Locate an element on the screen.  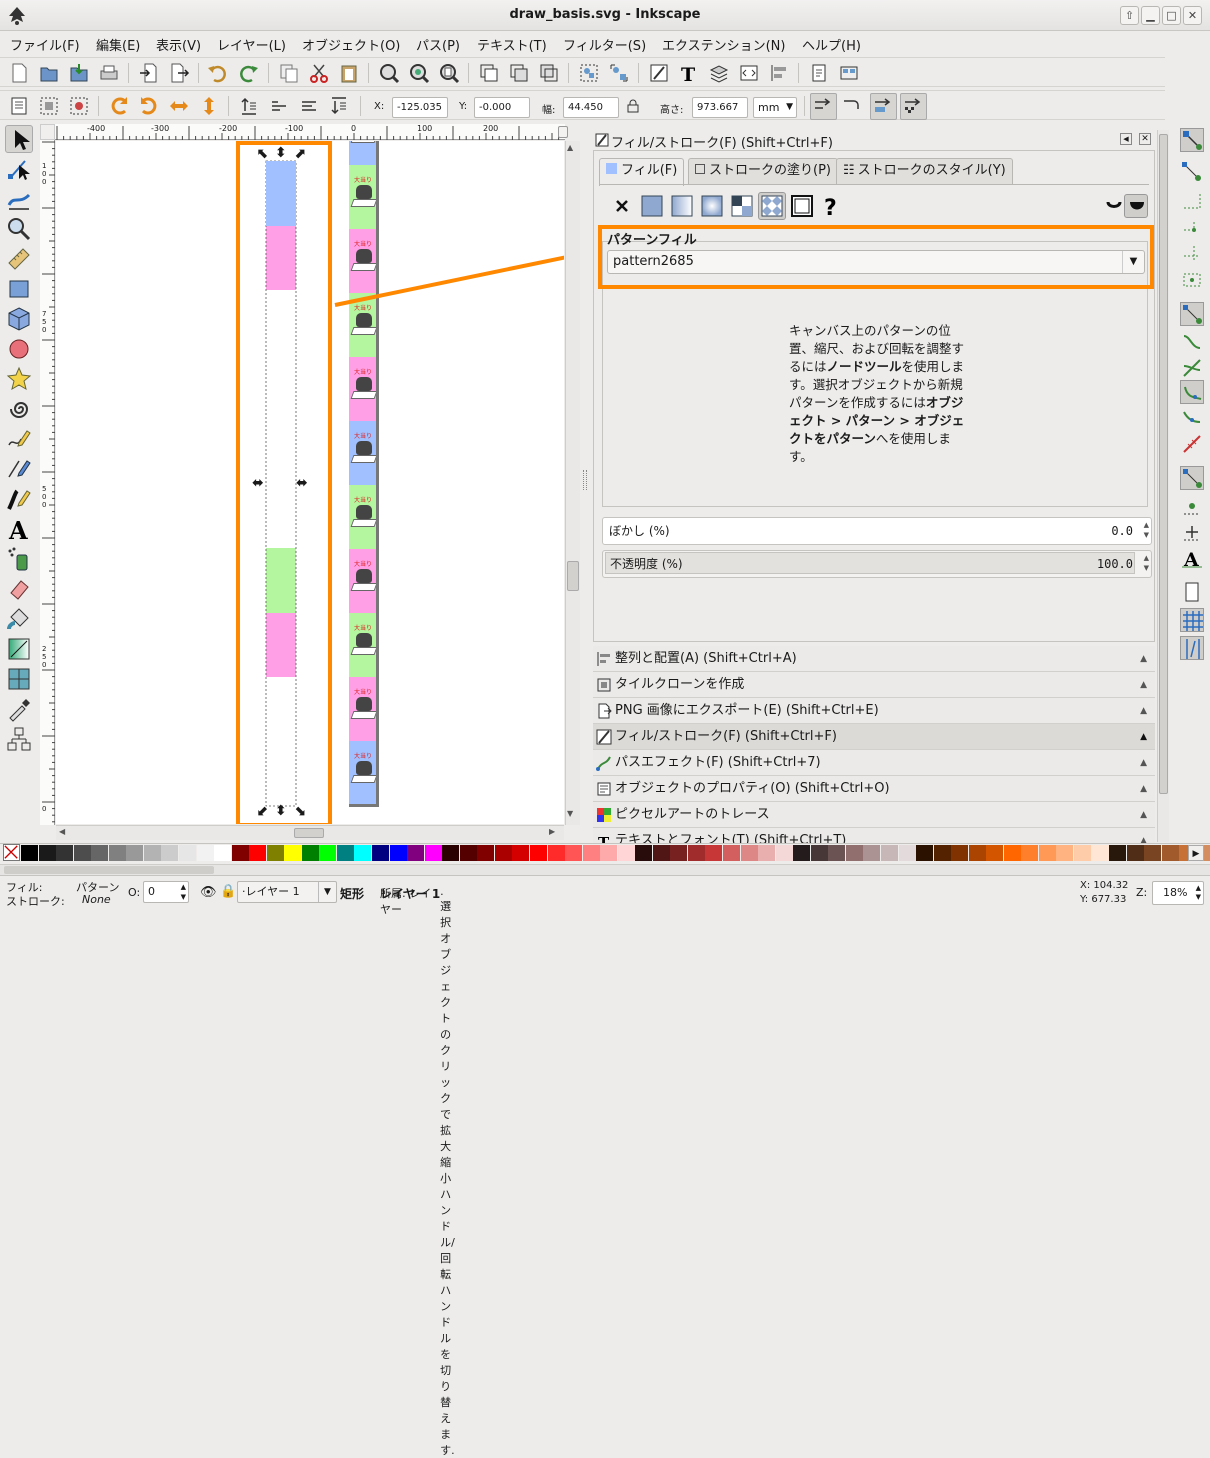
star-tool-icon is located at coordinates (19, 379).